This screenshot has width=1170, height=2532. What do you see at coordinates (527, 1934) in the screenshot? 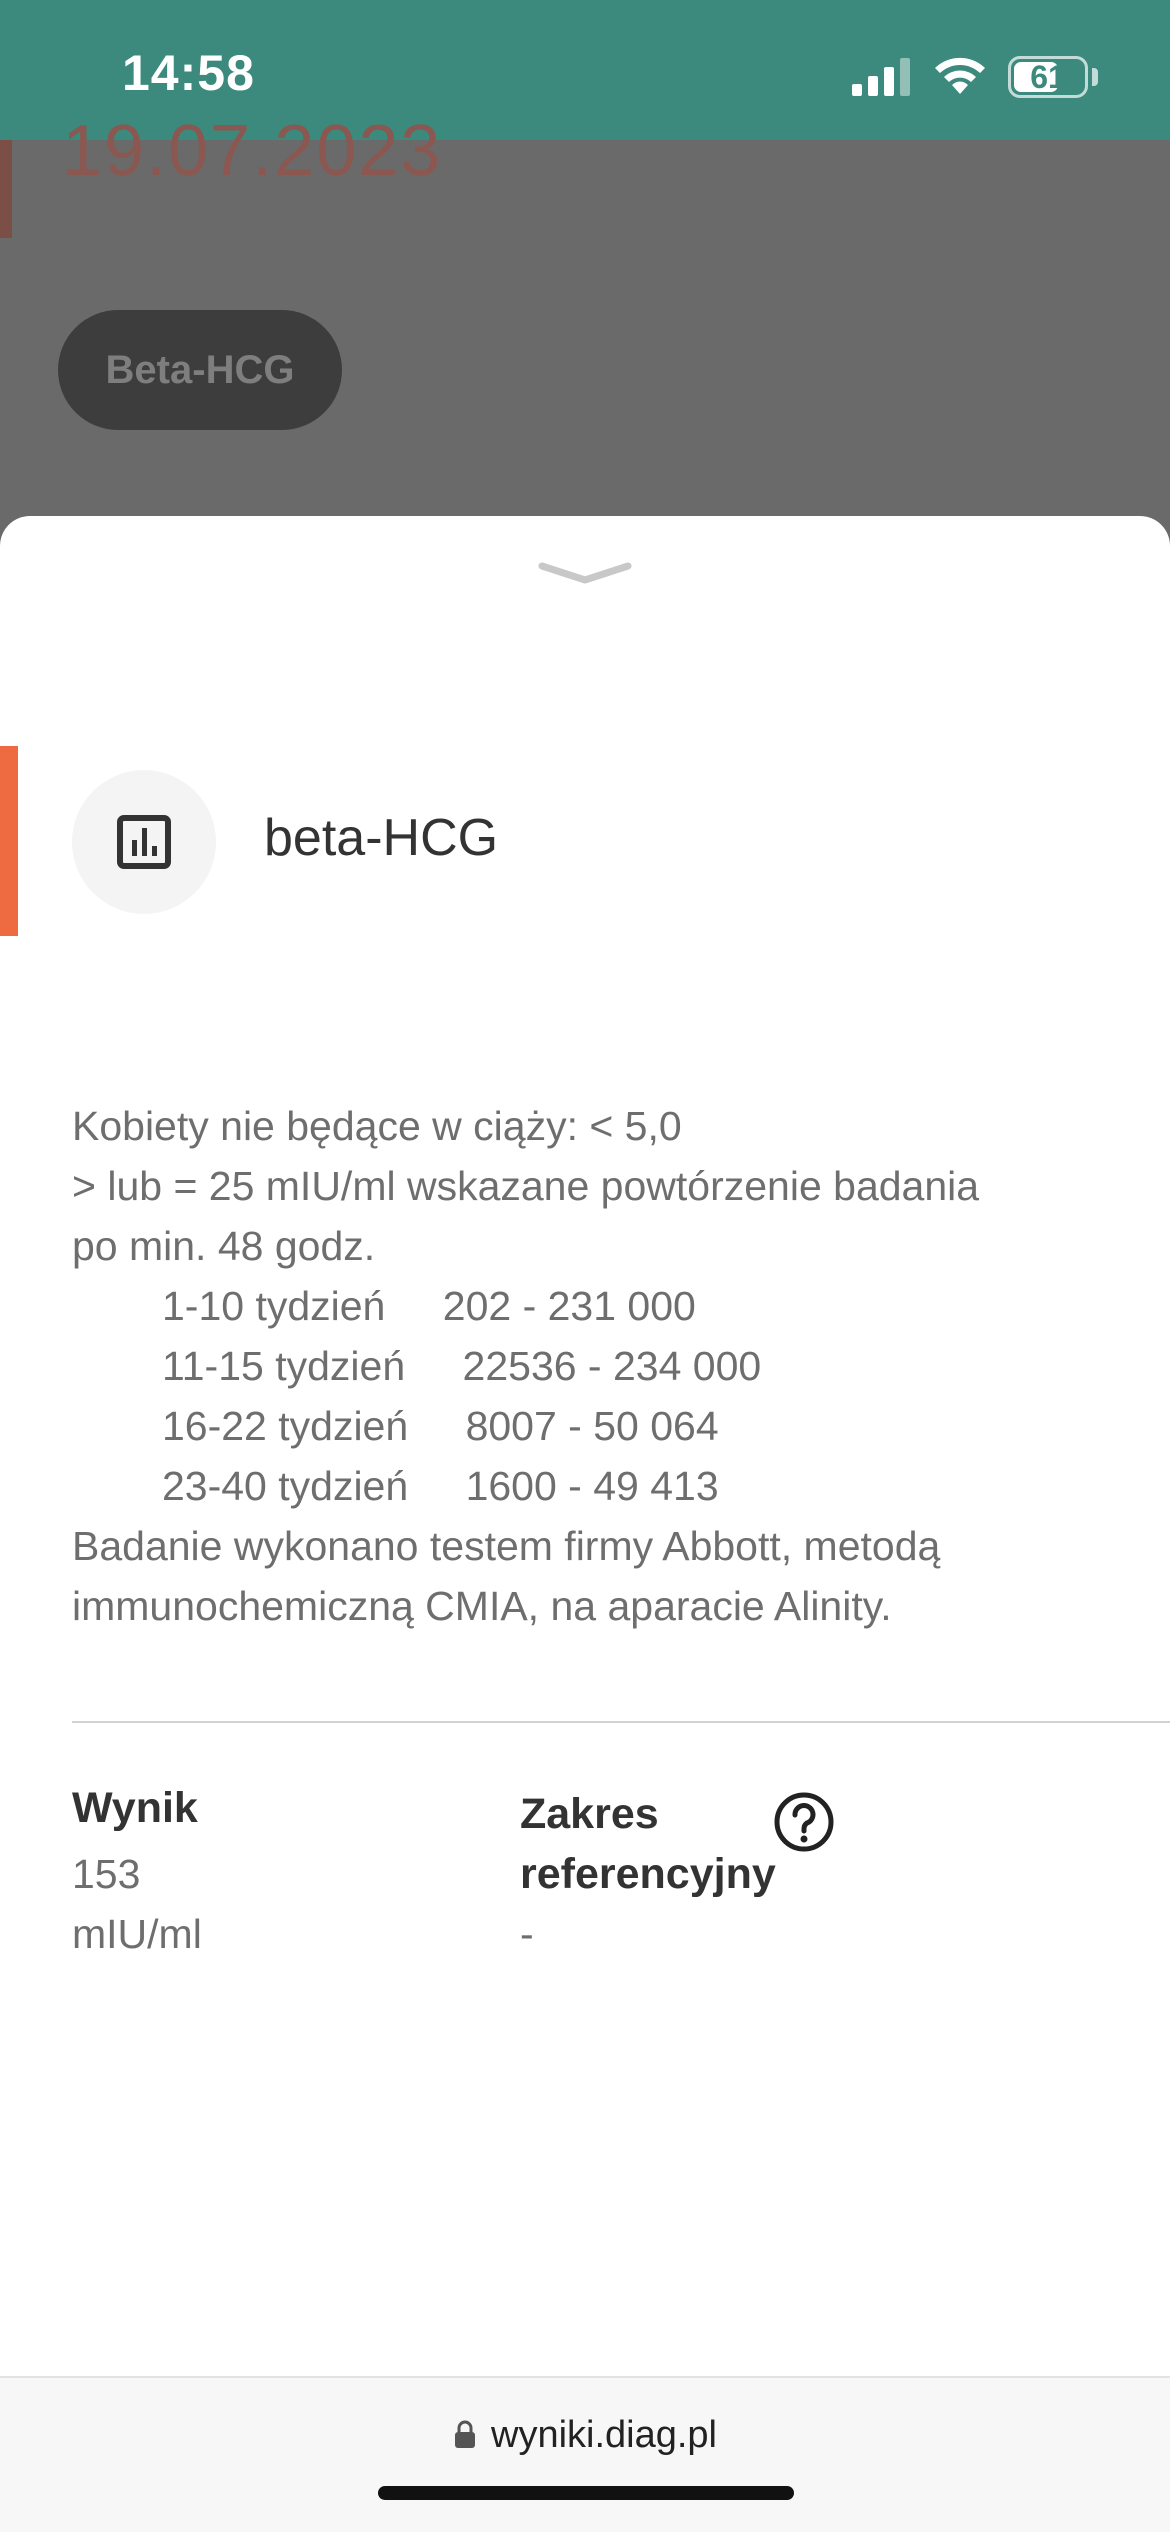
I see `reference-range-value: -` at bounding box center [527, 1934].